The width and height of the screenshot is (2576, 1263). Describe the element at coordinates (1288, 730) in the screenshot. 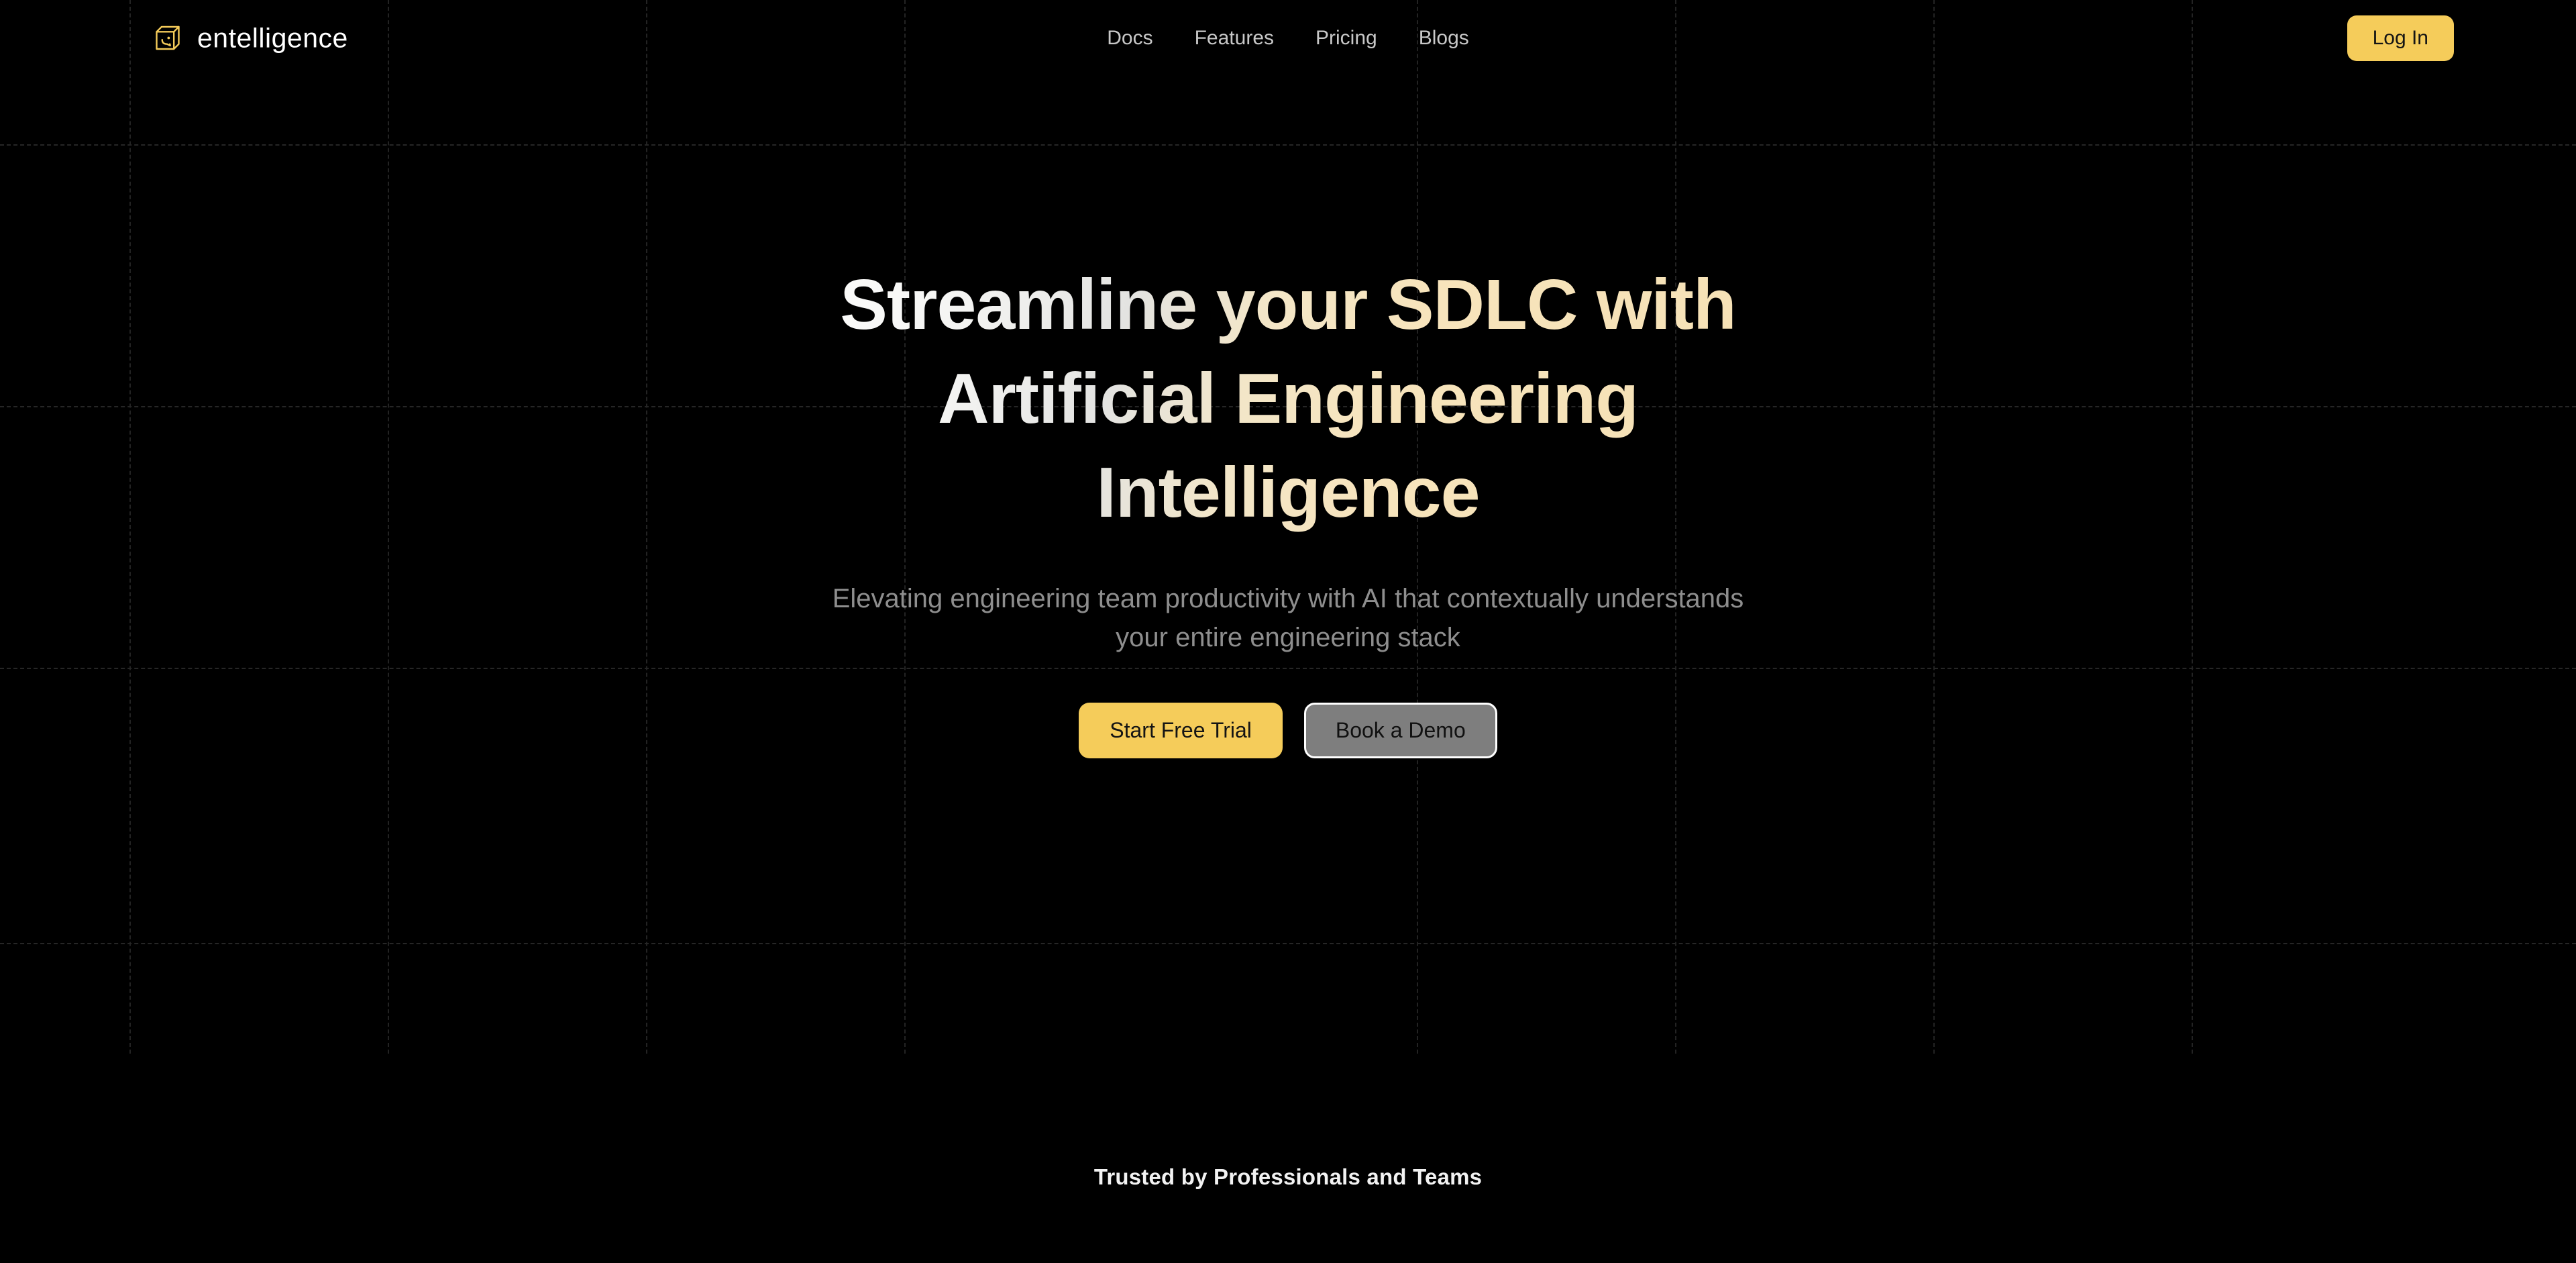

I see `hero-cta-group: Start Free Trial Book a Demo` at that location.